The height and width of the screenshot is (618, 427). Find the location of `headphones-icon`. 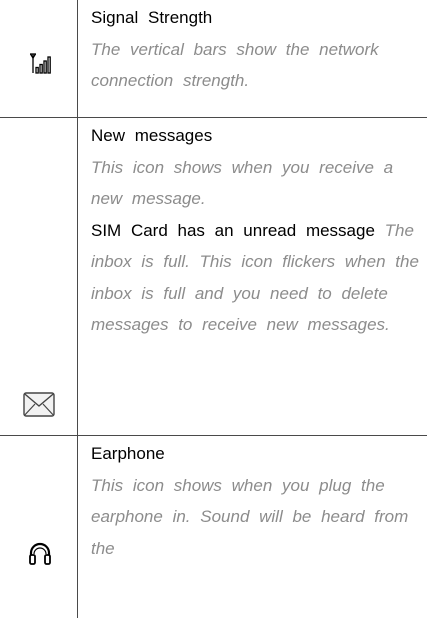

headphones-icon is located at coordinates (40, 553).